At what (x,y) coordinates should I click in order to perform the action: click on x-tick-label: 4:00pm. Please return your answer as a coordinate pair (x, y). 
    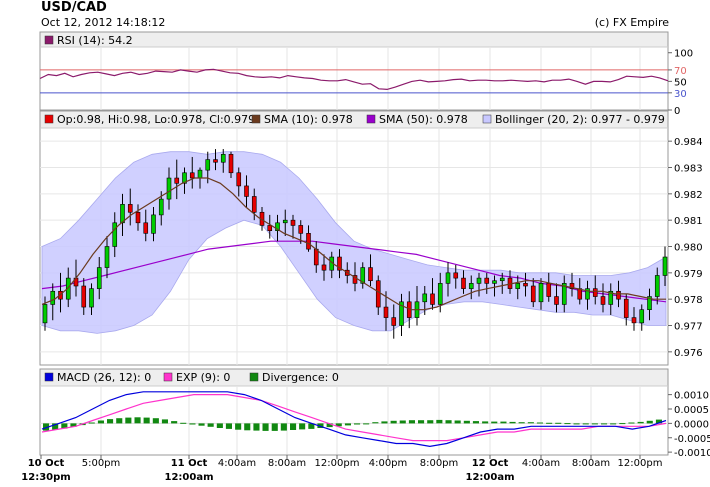
    Looking at the image, I should click on (388, 463).